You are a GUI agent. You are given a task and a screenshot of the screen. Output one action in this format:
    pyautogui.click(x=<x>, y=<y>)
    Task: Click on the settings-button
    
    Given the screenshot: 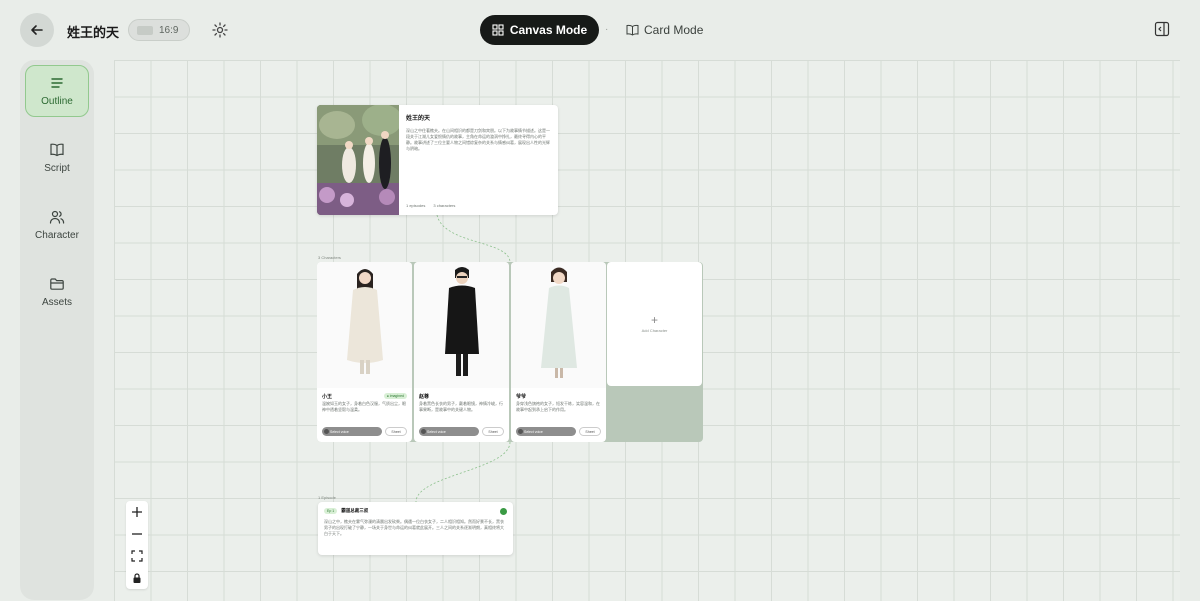 What is the action you would take?
    pyautogui.click(x=220, y=30)
    